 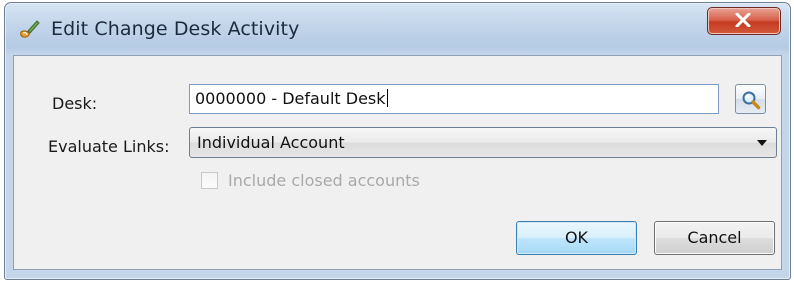 What do you see at coordinates (714, 238) in the screenshot?
I see `cancel-button: Cancel` at bounding box center [714, 238].